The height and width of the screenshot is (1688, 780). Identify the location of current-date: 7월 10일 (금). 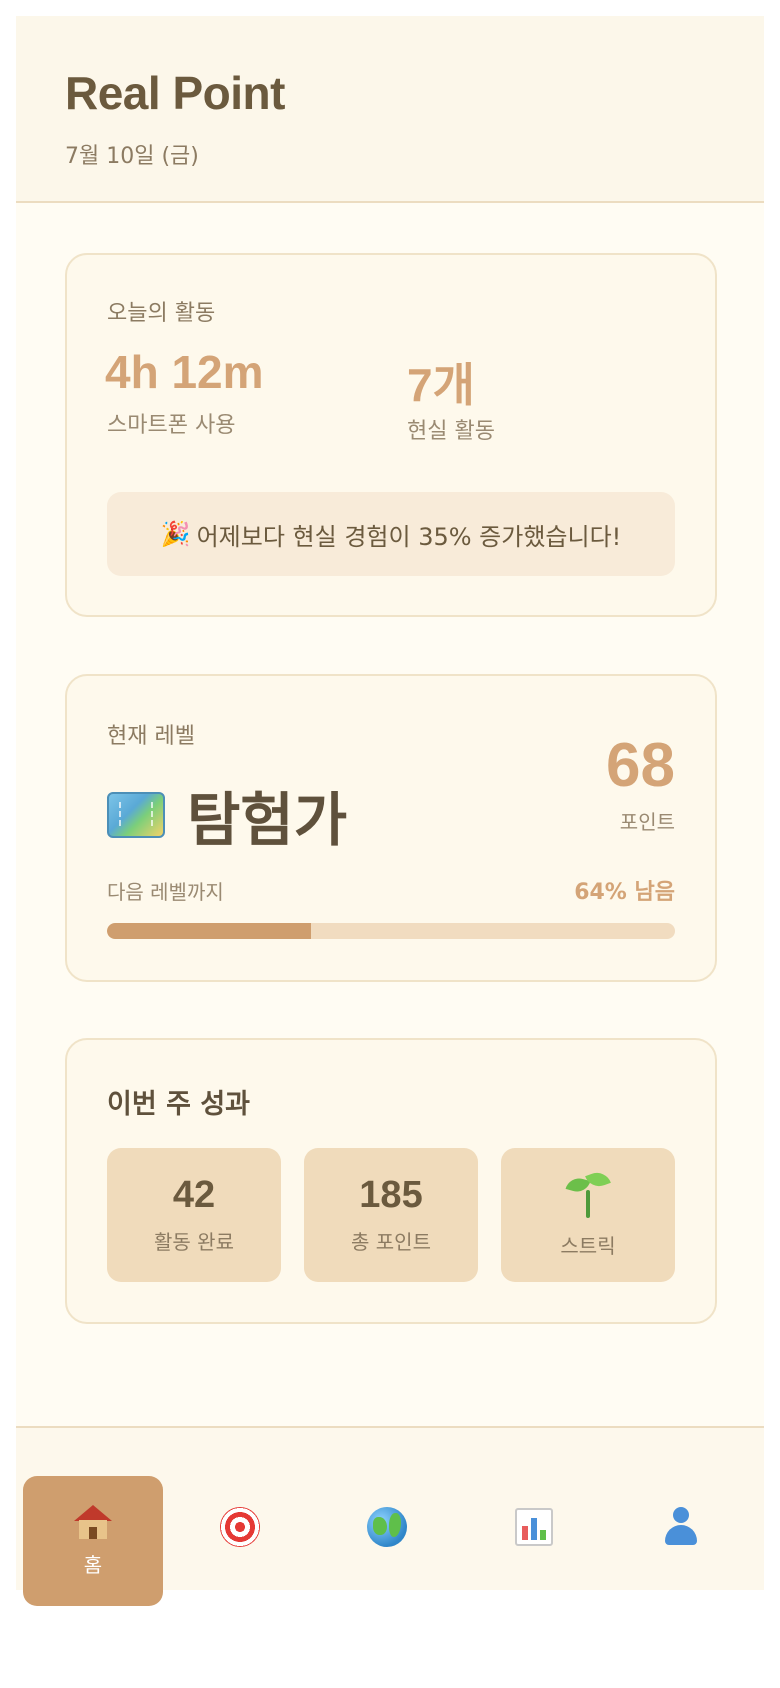
(132, 156).